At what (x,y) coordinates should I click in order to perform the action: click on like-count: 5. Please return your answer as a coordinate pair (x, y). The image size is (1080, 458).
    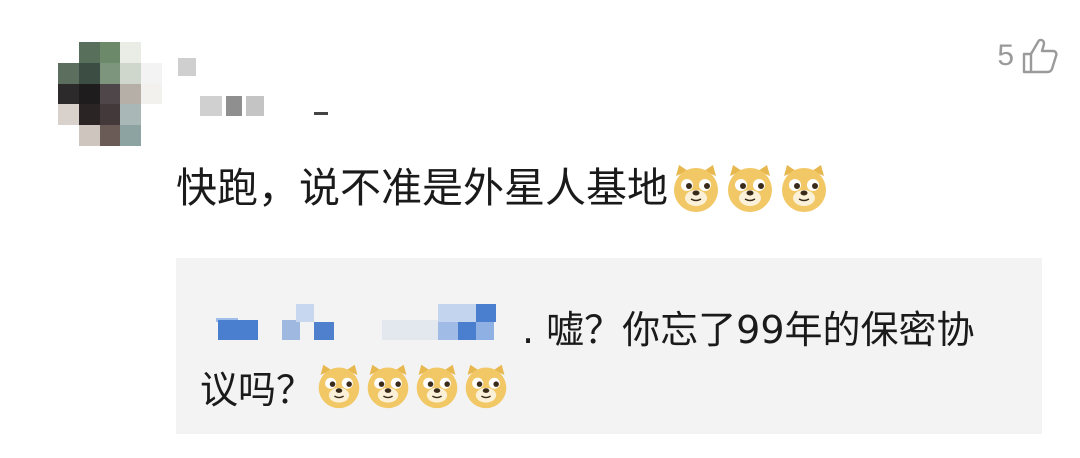
    Looking at the image, I should click on (1005, 55).